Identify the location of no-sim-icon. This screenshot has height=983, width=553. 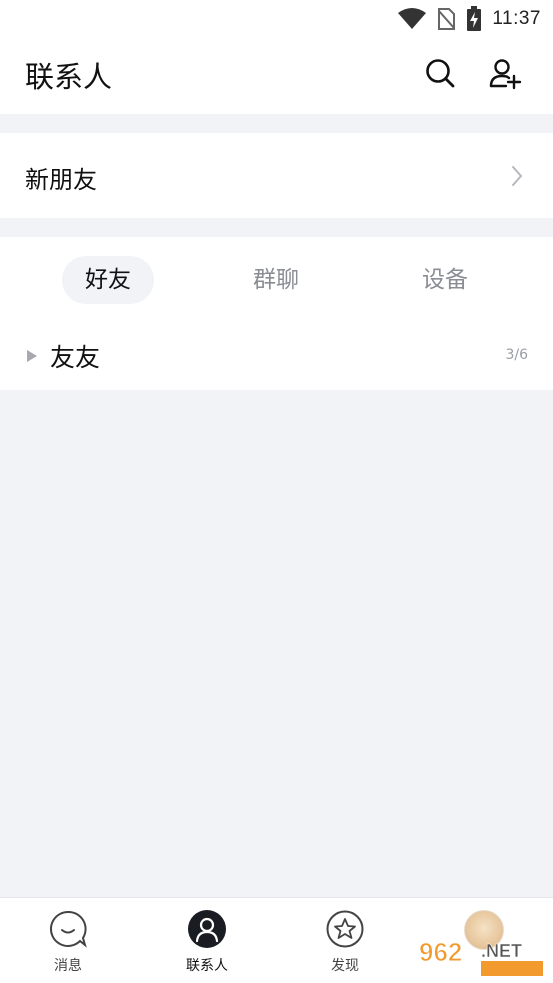
(447, 19).